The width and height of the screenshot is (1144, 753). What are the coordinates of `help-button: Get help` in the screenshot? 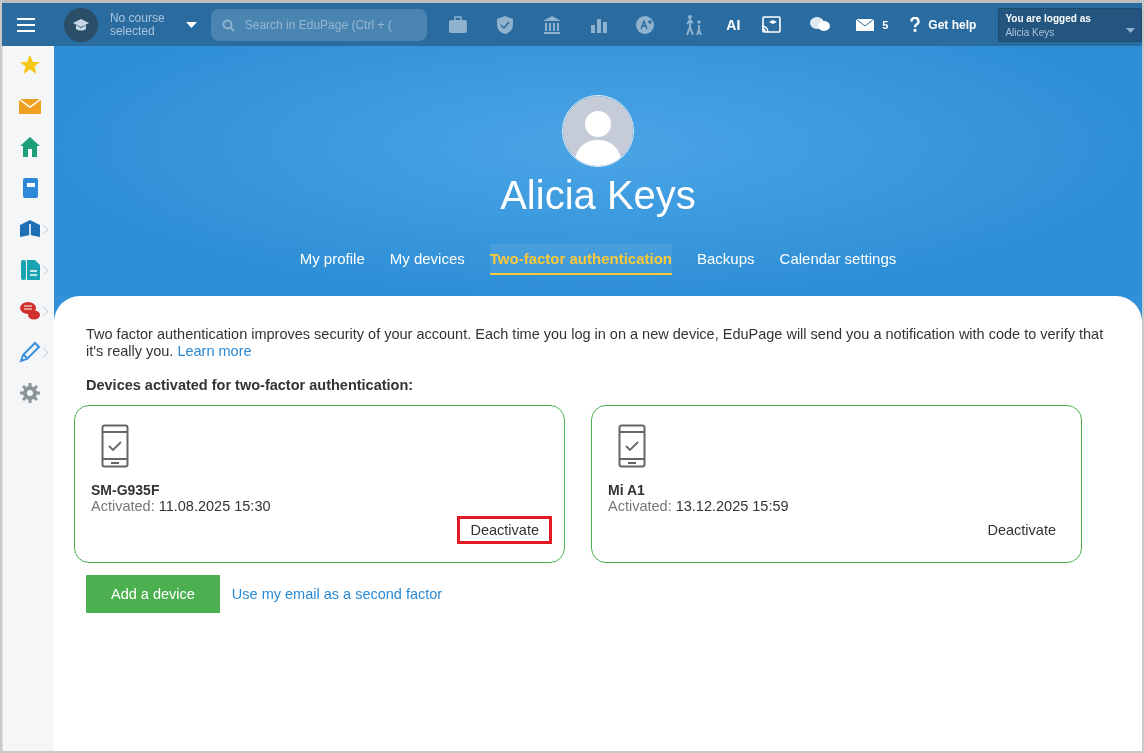 It's located at (943, 24).